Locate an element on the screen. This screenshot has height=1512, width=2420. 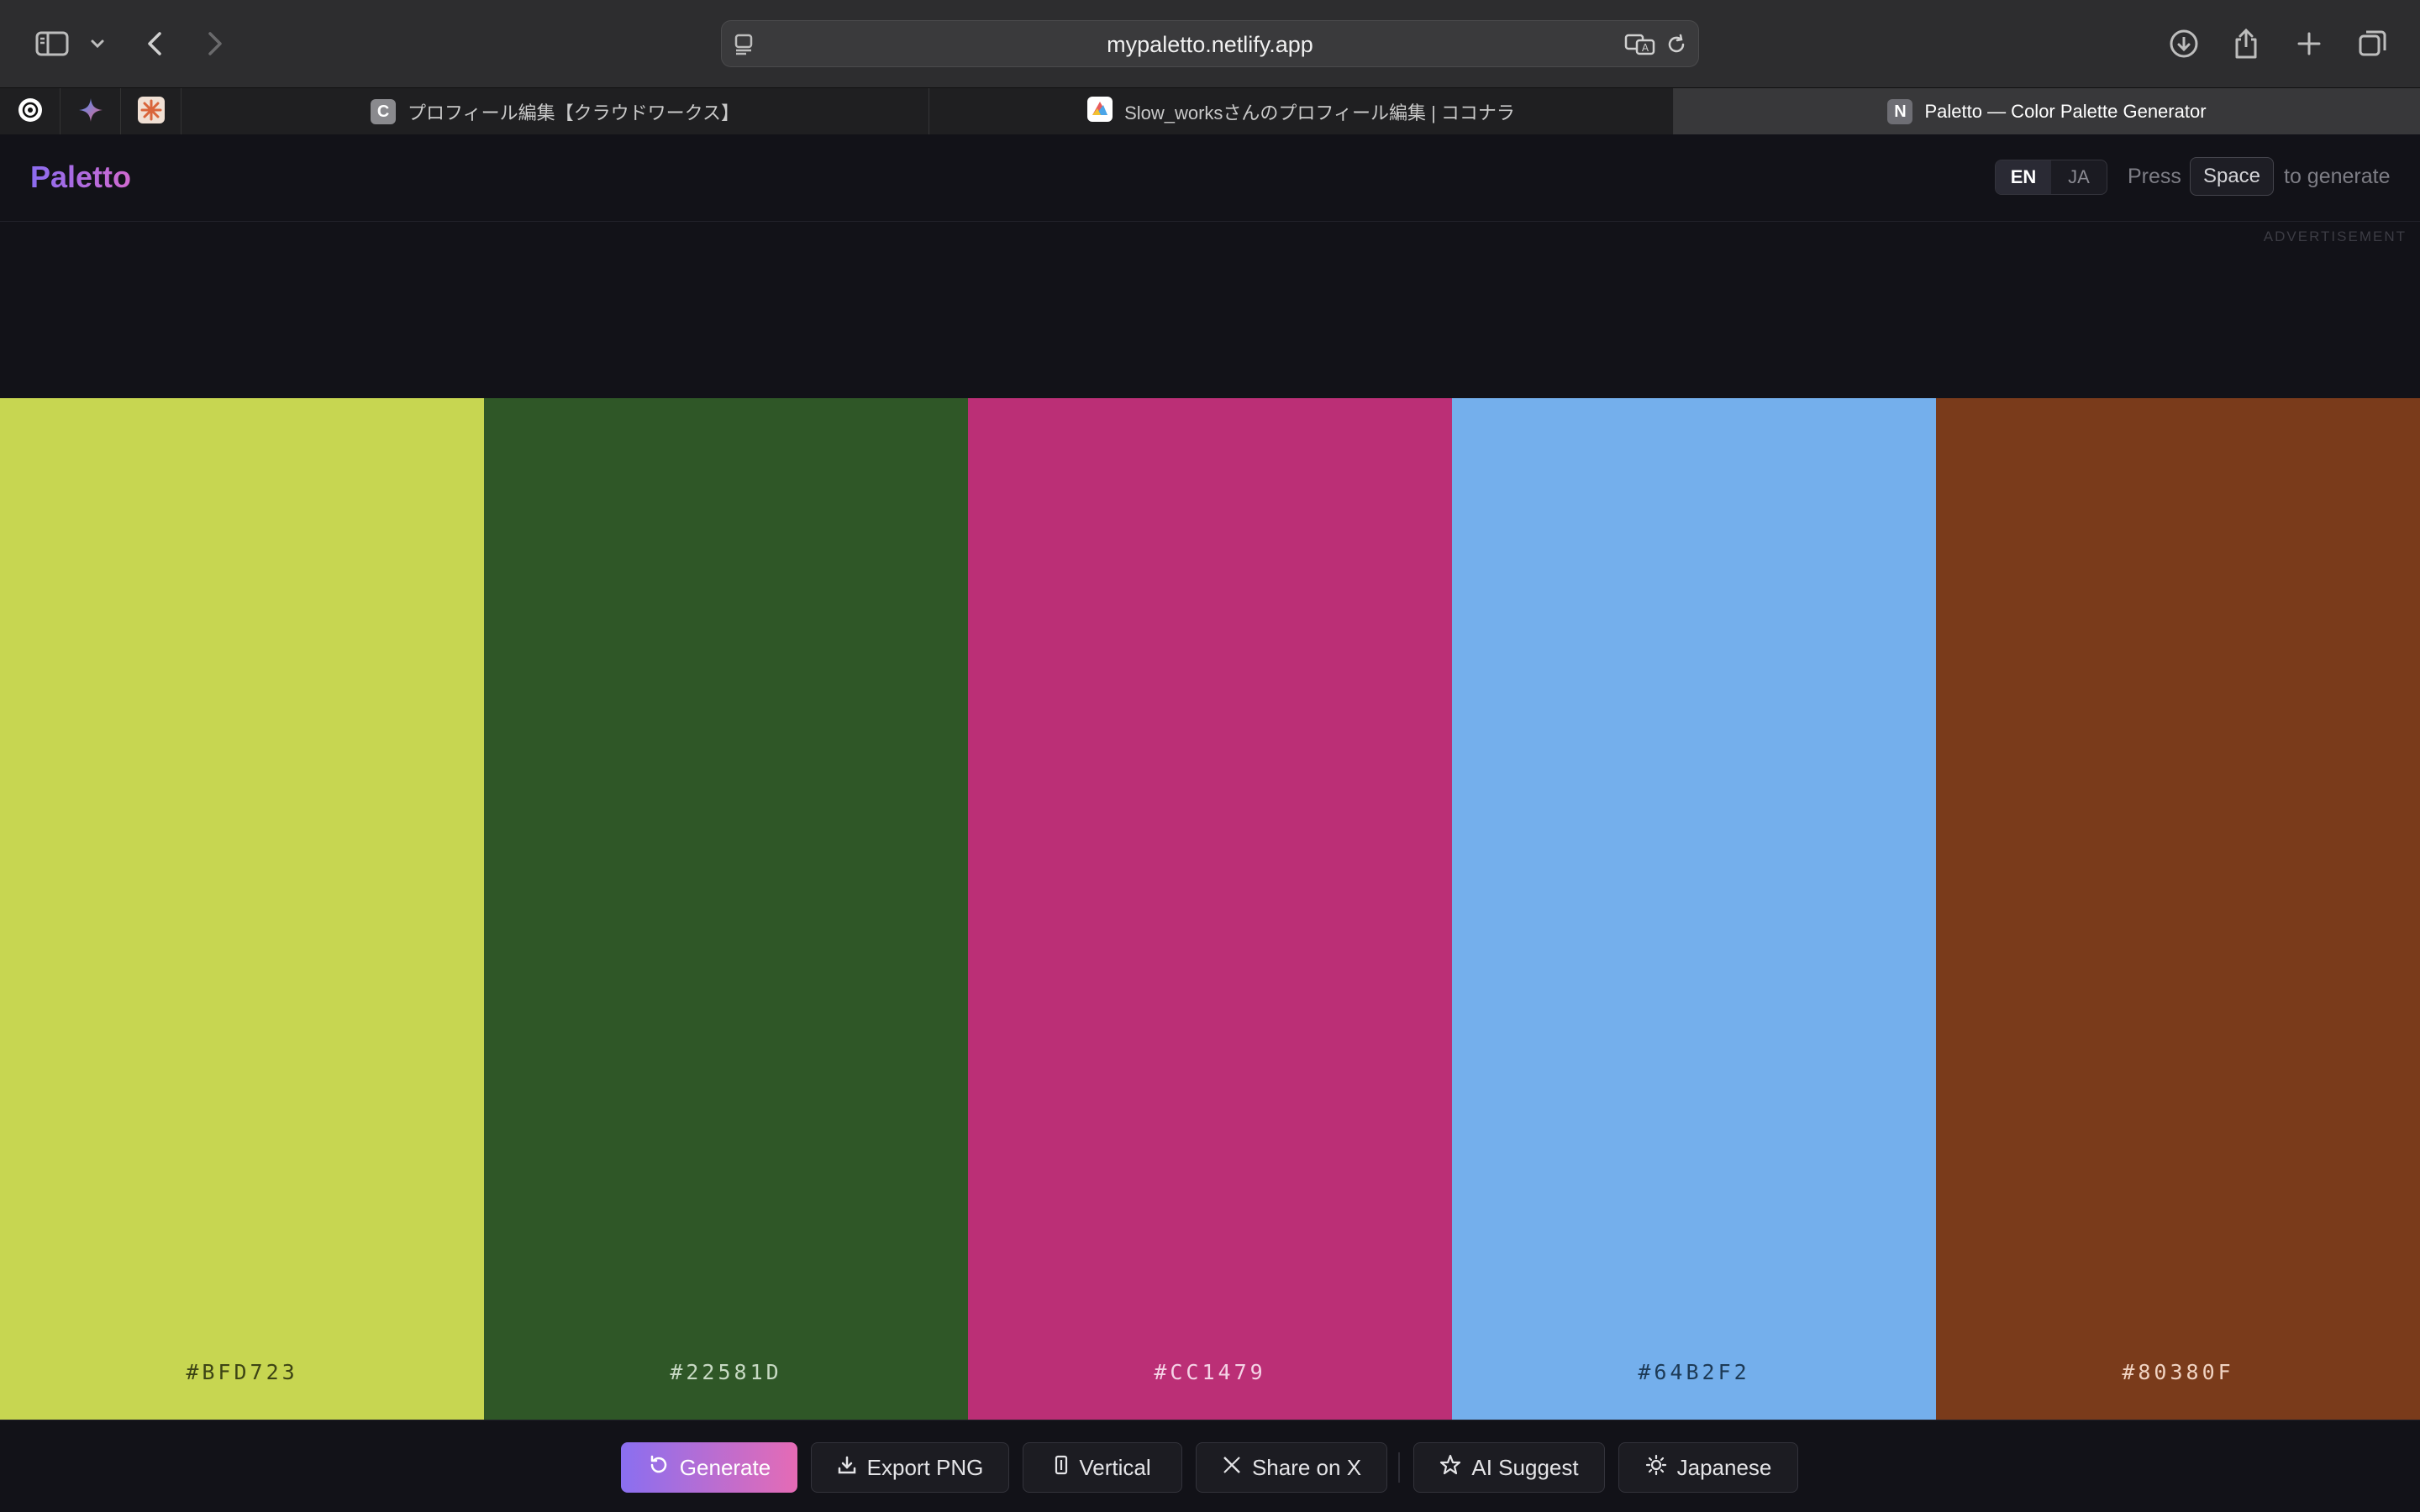
back-icon is located at coordinates (154, 44).